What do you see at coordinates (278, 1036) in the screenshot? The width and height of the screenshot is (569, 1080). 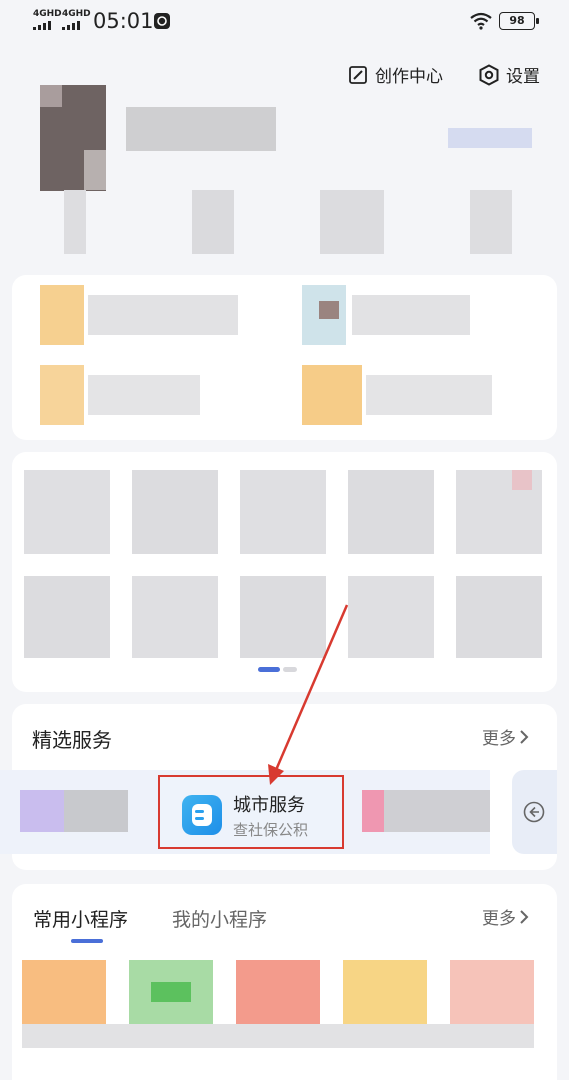 I see `mini-program-labels-redacted` at bounding box center [278, 1036].